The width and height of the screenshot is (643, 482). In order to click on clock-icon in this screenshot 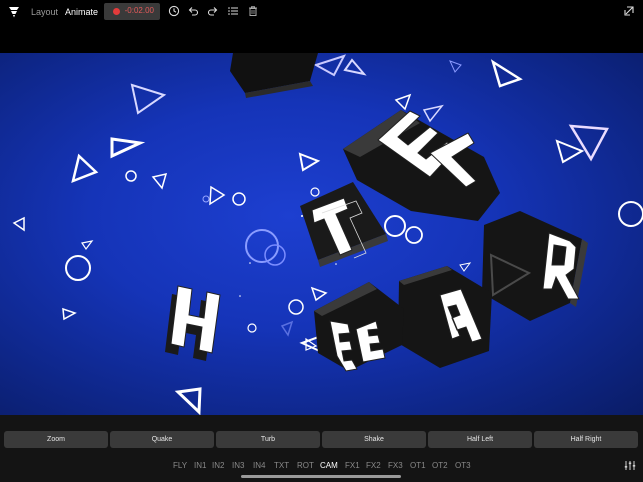, I will do `click(174, 11)`.